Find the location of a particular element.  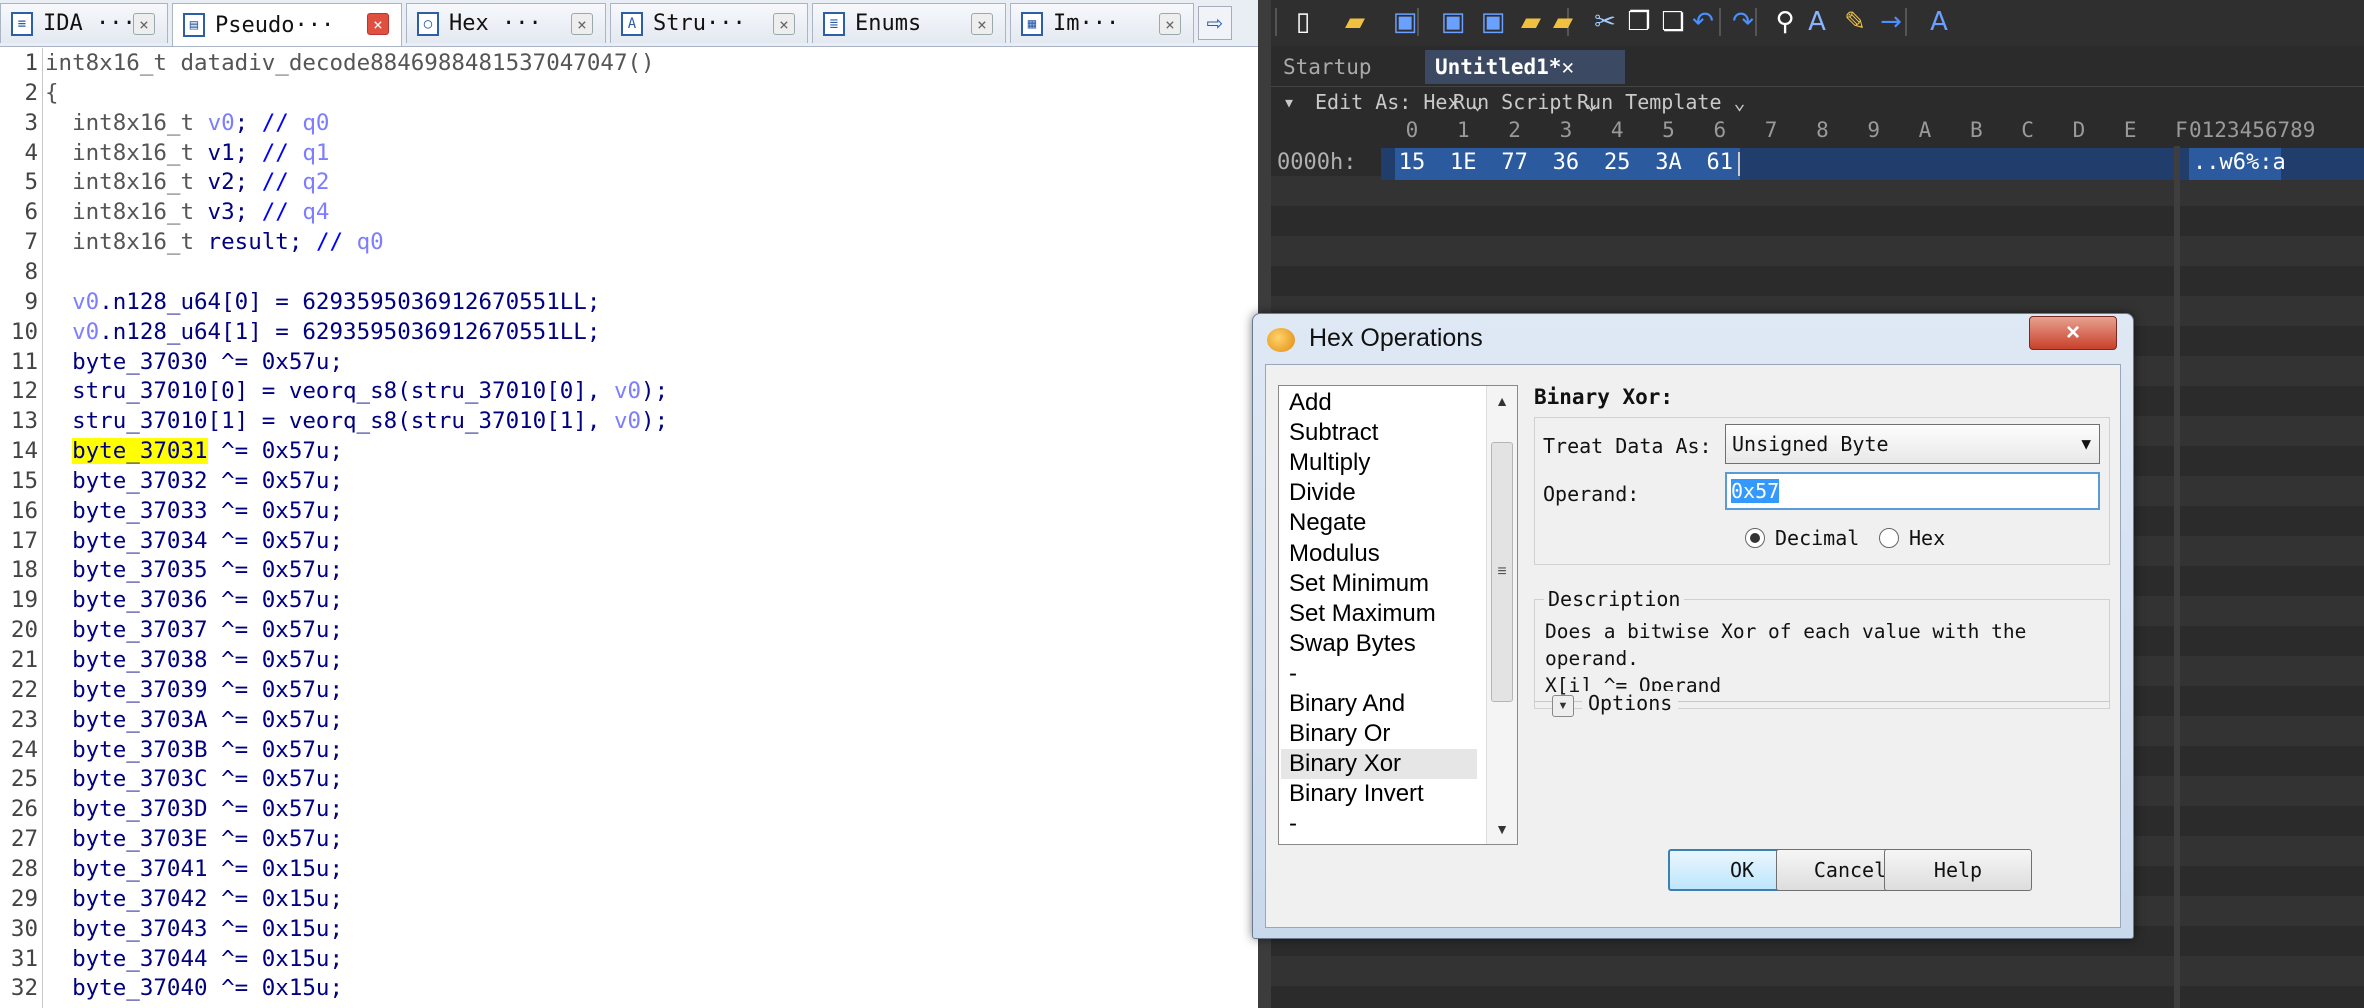

ida-tab: A Stru··· × is located at coordinates (709, 23).